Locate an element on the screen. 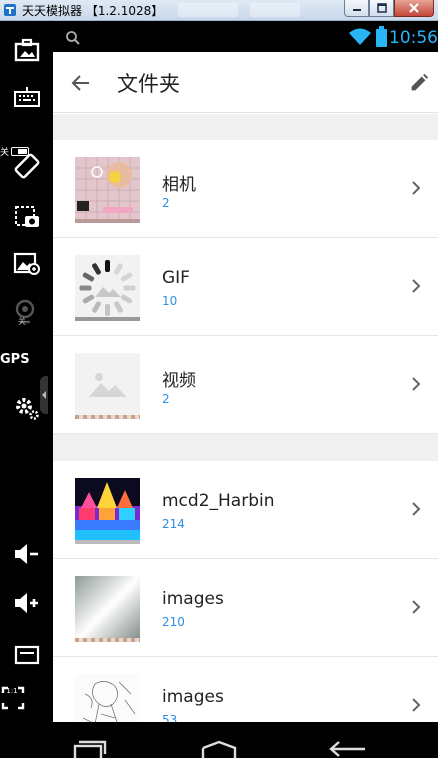  image-import-icon is located at coordinates (26, 263).